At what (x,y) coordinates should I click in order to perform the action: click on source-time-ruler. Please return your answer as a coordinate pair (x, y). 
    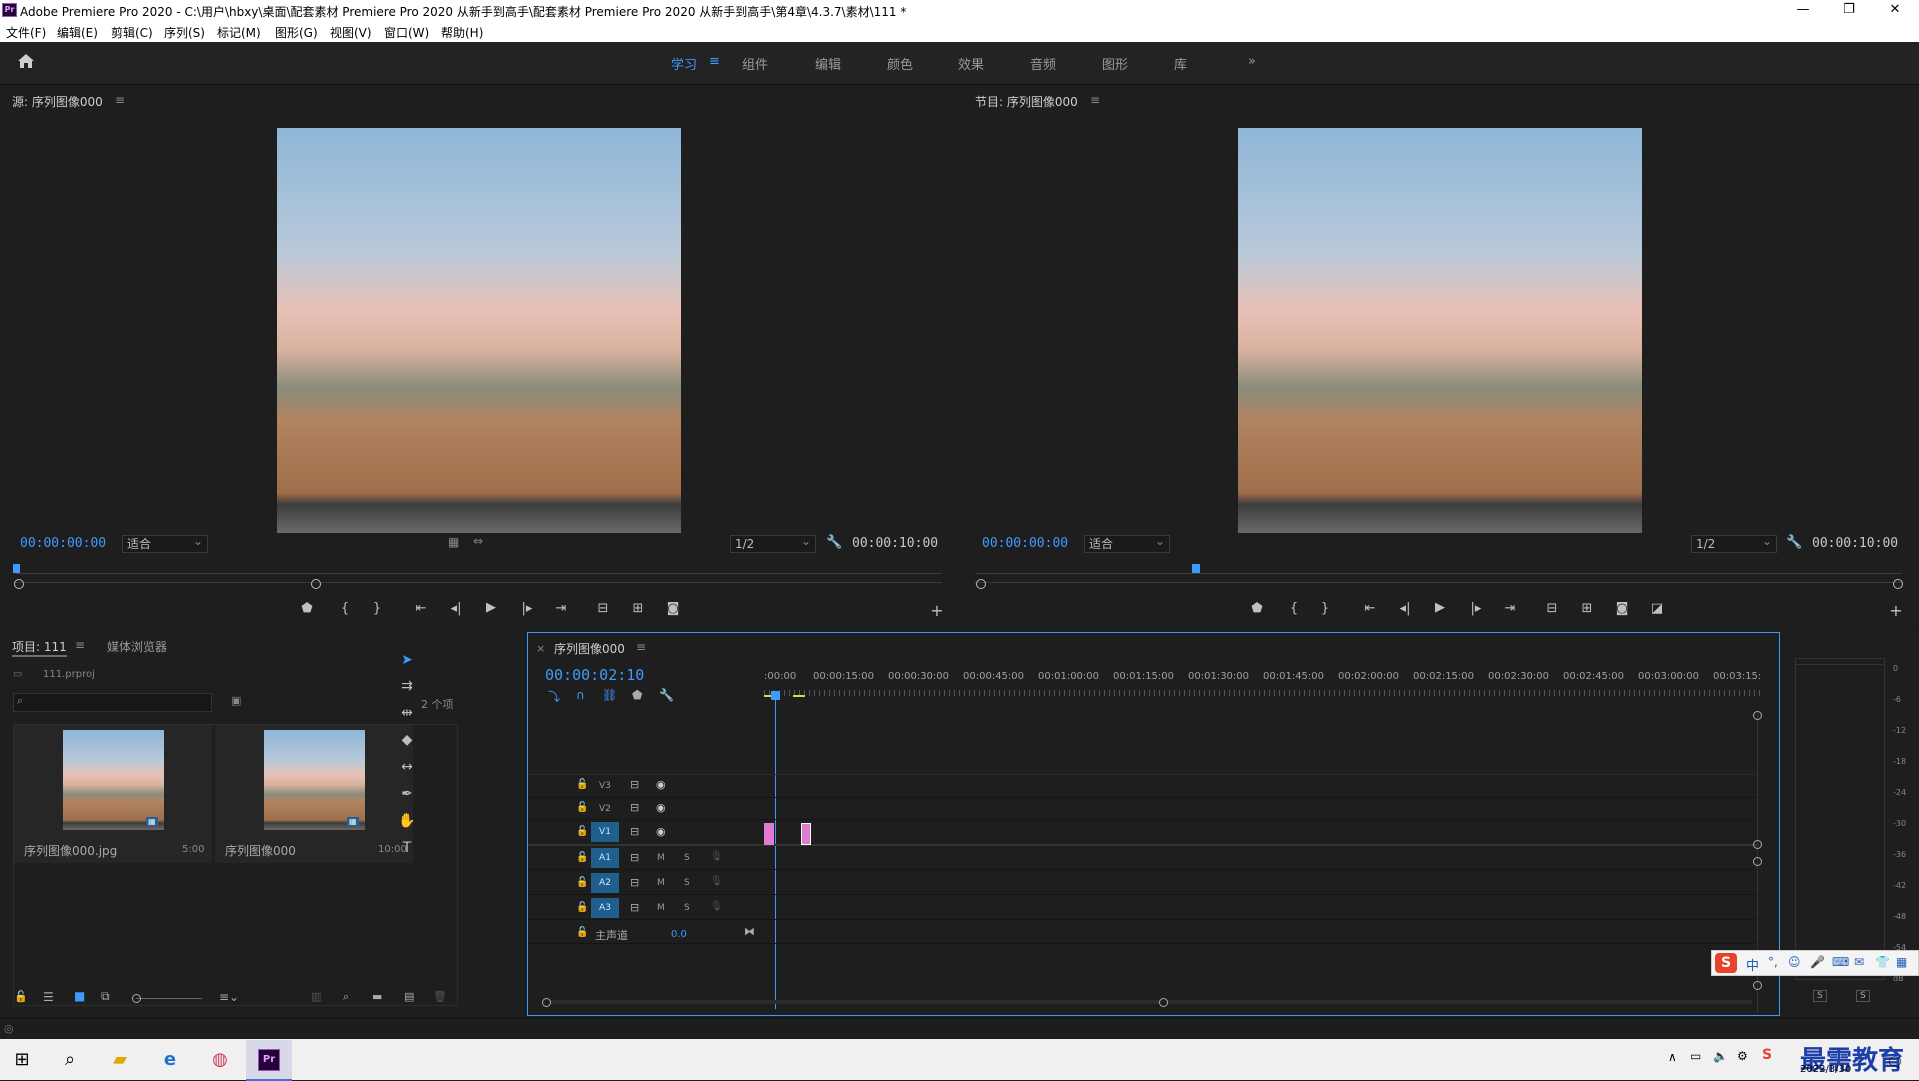
    Looking at the image, I should click on (479, 573).